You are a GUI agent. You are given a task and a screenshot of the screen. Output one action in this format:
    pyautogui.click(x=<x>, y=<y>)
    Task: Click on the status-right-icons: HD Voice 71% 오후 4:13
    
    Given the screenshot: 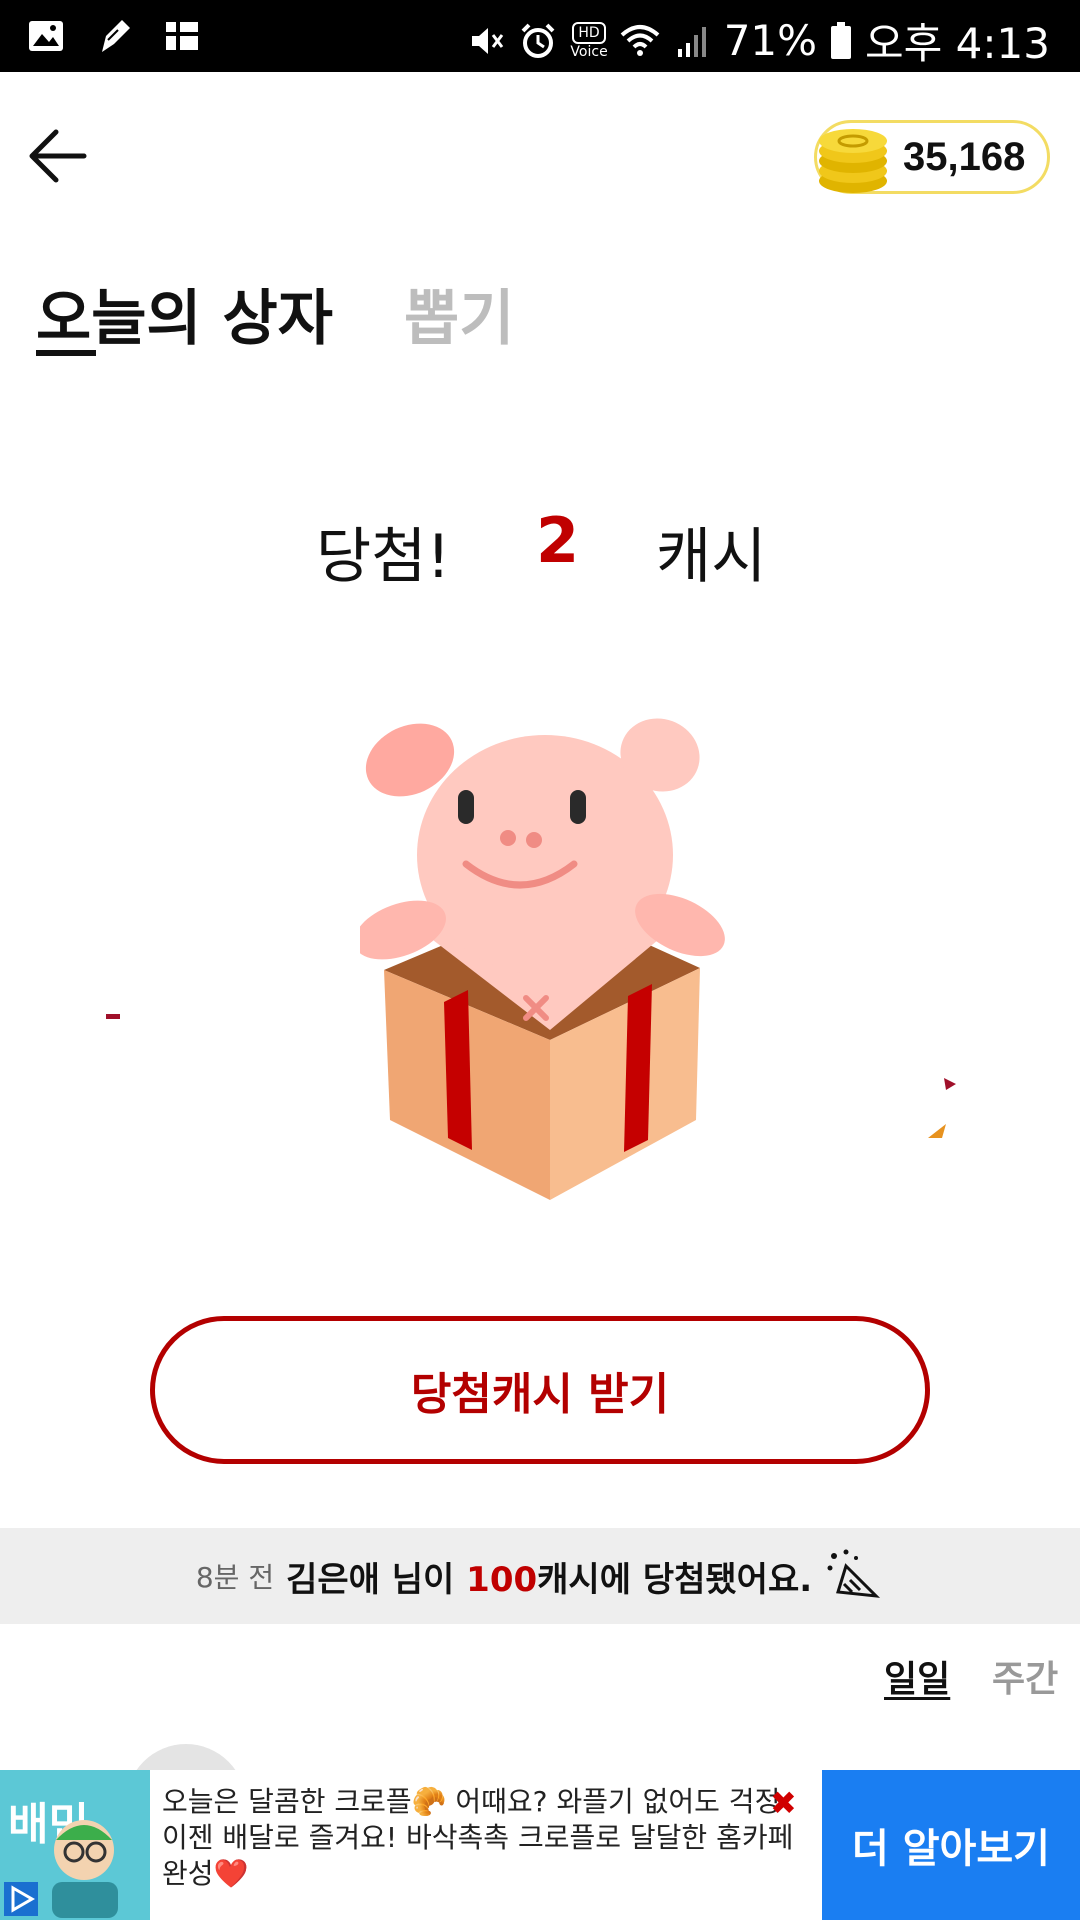 What is the action you would take?
    pyautogui.click(x=758, y=40)
    